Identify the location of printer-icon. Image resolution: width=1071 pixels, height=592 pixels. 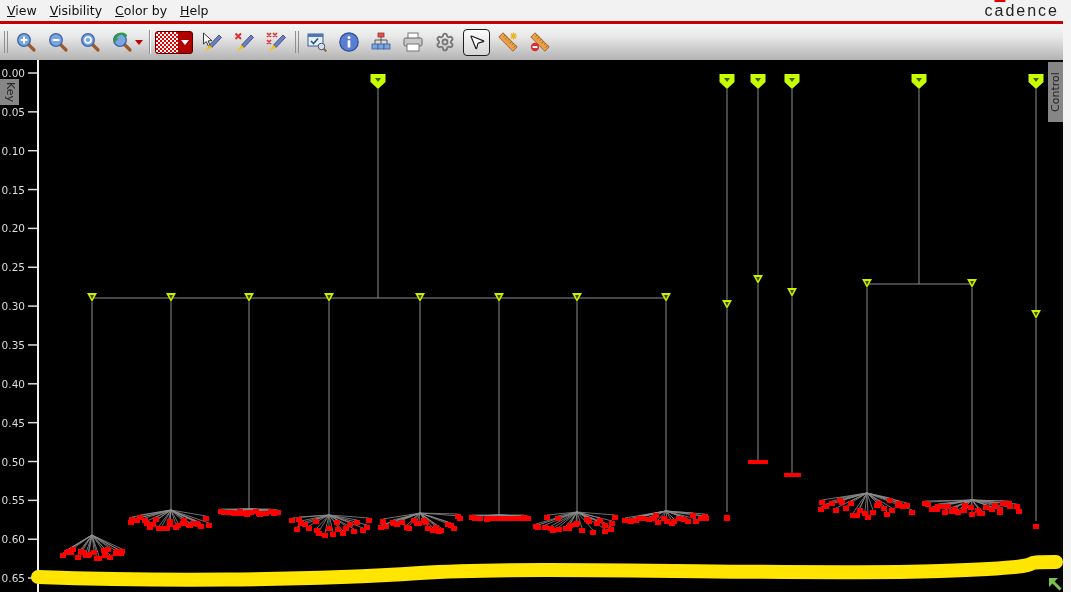
(413, 42).